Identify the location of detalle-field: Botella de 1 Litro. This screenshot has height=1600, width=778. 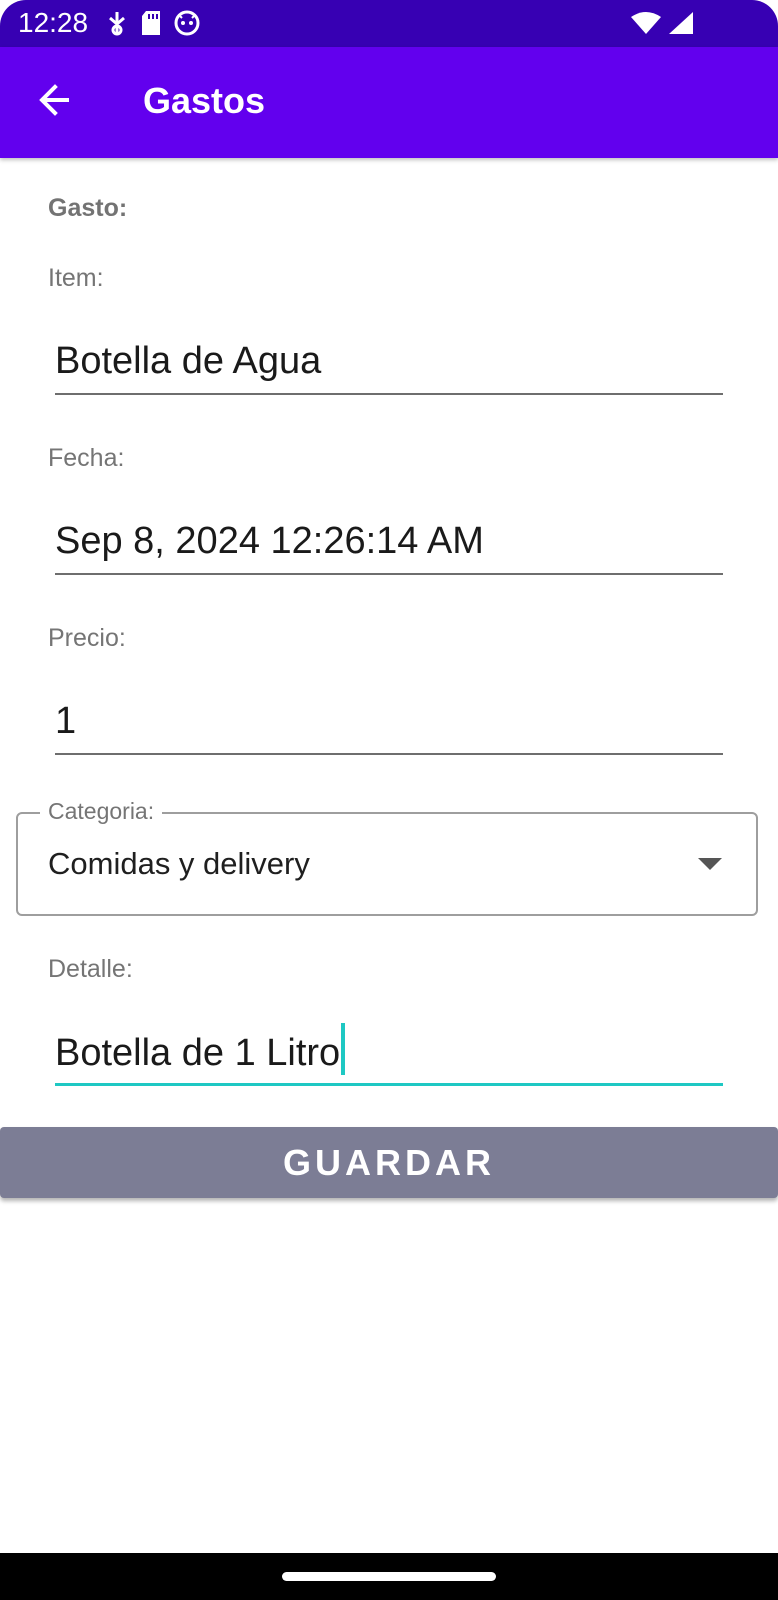
(389, 1054).